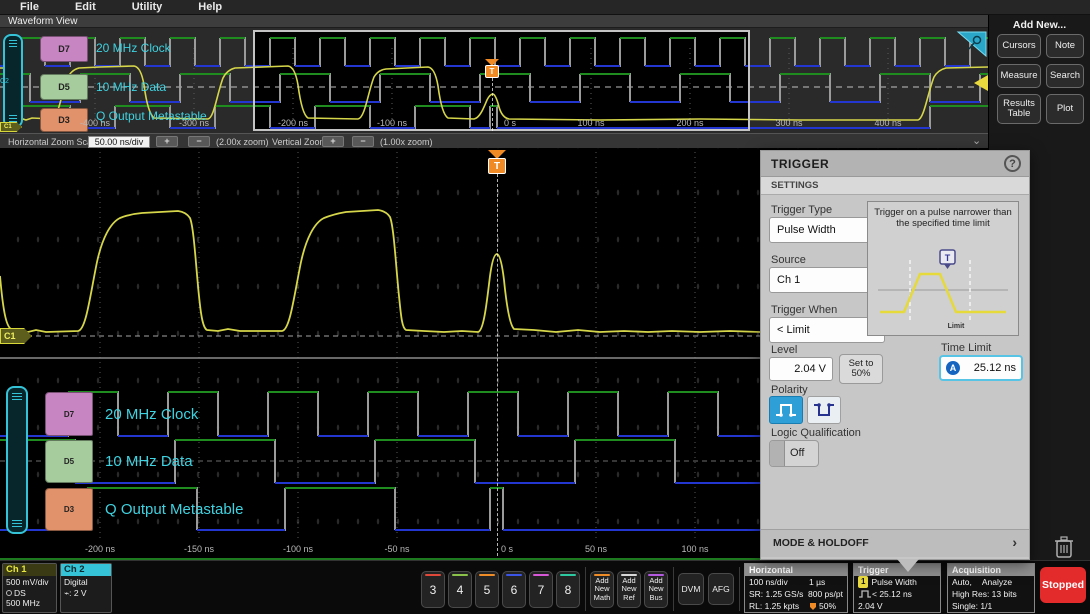  I want to click on trigger-source-badge: 1, so click(863, 582).